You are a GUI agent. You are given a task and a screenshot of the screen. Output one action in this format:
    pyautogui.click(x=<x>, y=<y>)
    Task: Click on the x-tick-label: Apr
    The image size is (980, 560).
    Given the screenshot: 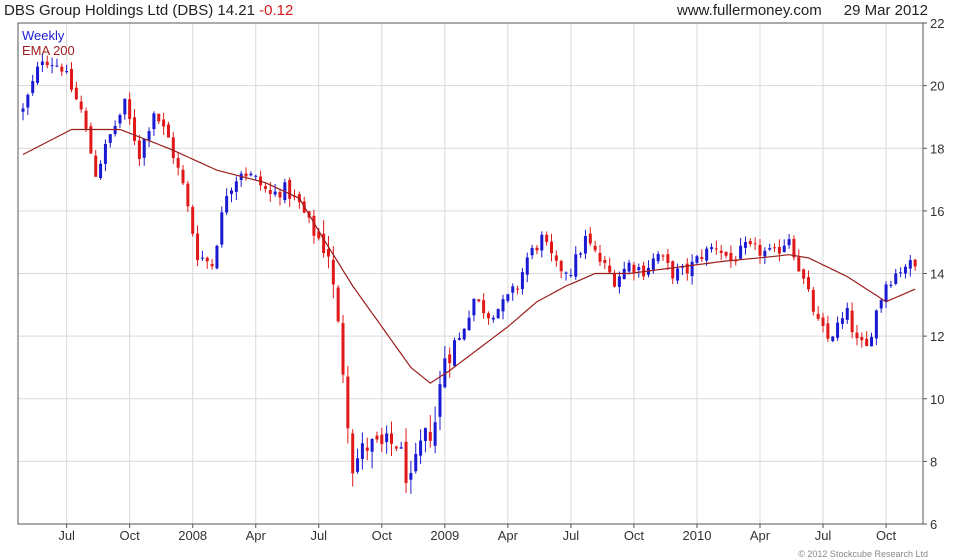 What is the action you would take?
    pyautogui.click(x=256, y=535)
    